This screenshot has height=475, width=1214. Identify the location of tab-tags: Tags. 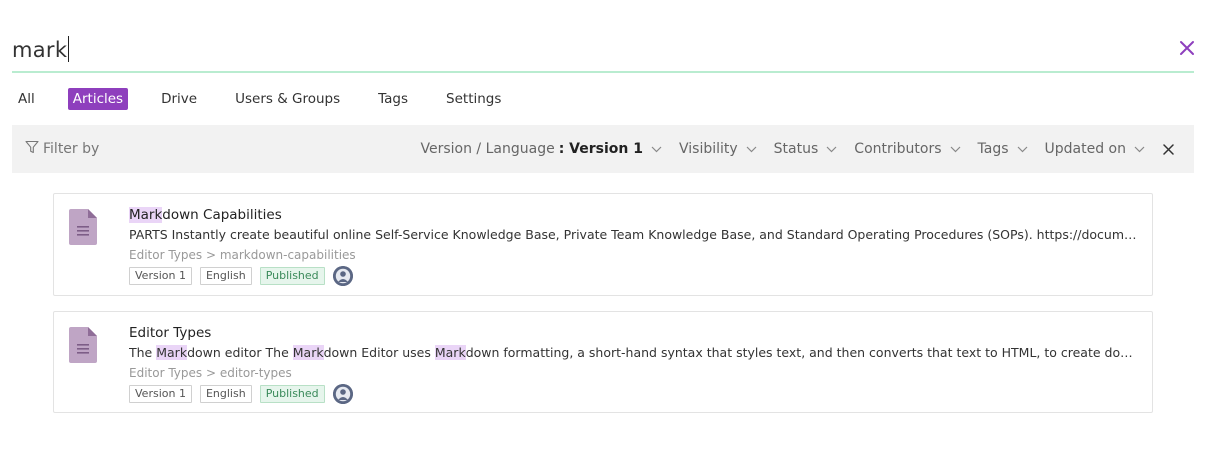
(393, 99).